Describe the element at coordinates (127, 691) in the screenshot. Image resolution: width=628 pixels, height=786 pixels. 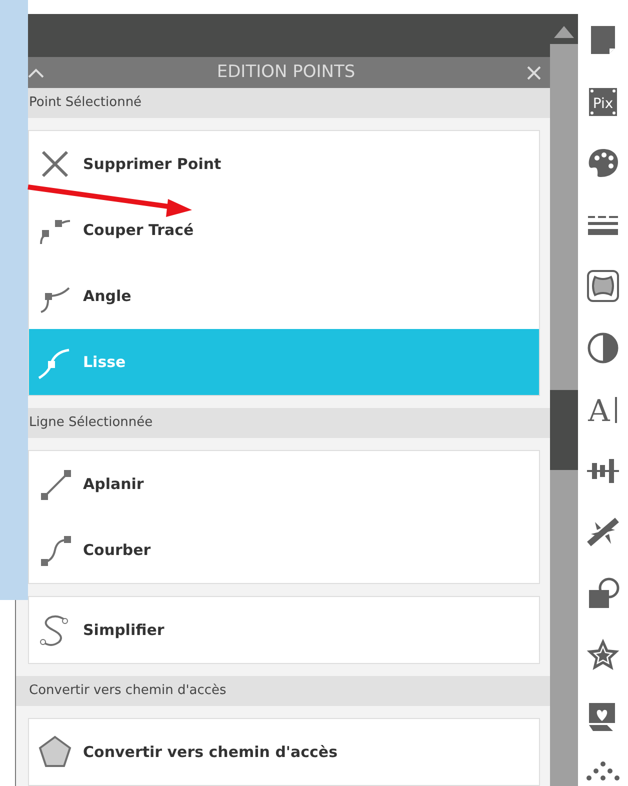
I see `section-header: Convertir vers chemin d'accès` at that location.